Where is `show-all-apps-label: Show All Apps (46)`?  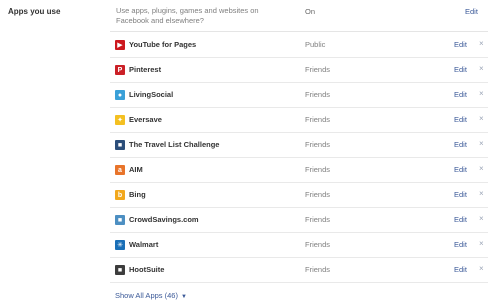 show-all-apps-label: Show All Apps (46) is located at coordinates (146, 295).